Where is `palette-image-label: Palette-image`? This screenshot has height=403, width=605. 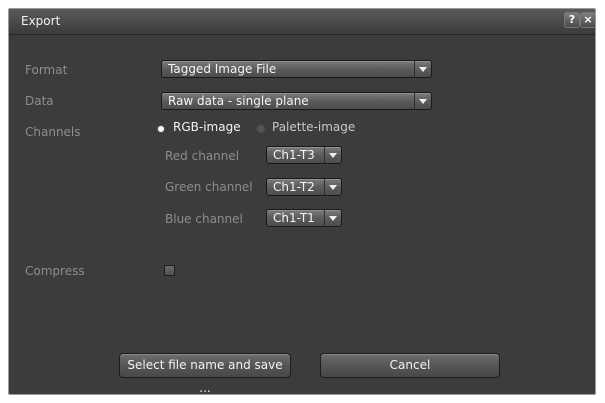 palette-image-label: Palette-image is located at coordinates (313, 127).